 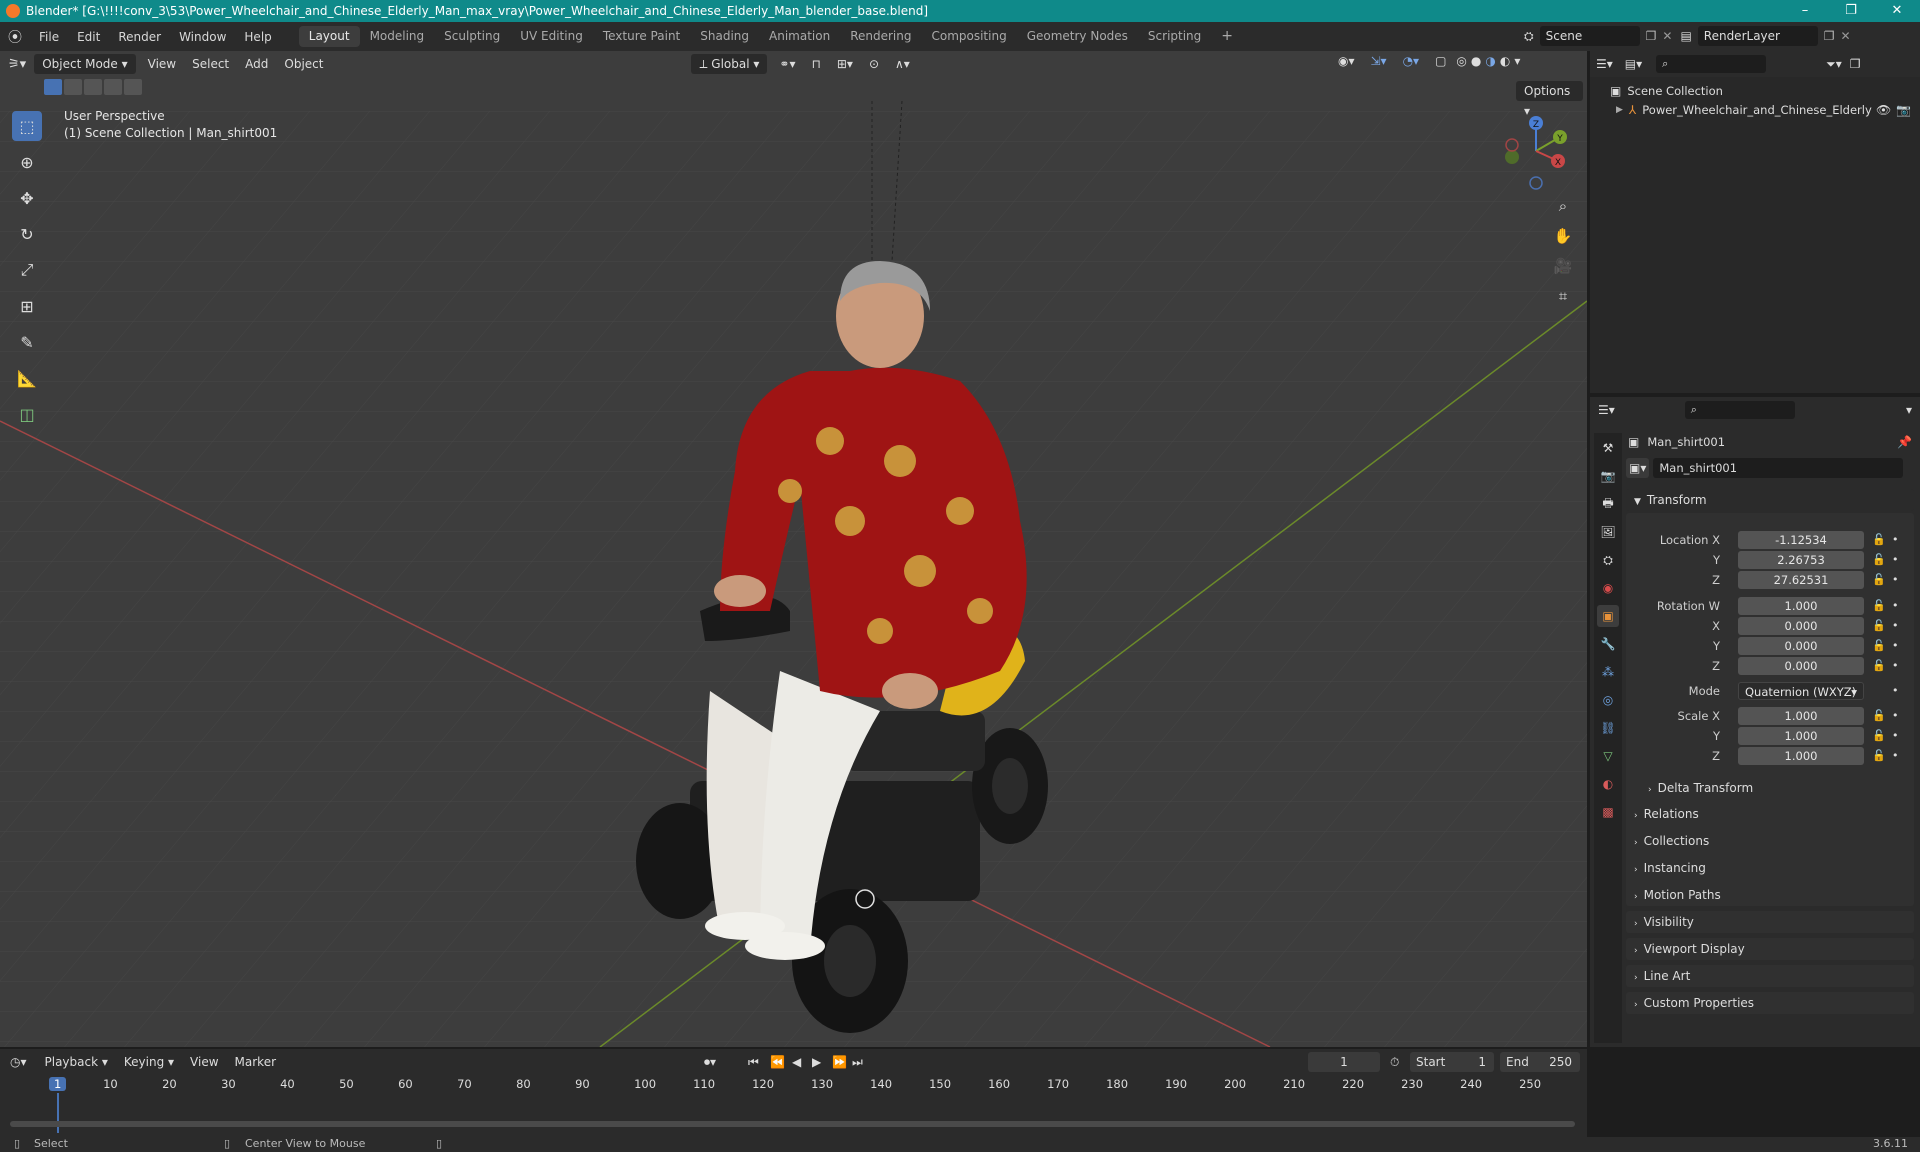 I want to click on timeline-scrollbar, so click(x=792, y=1124).